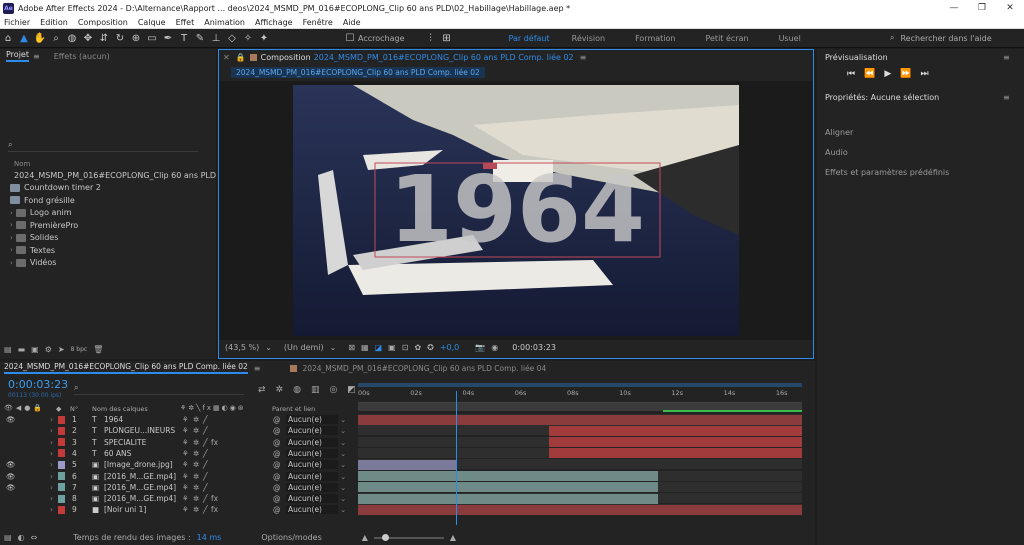  I want to click on switches-column-icons: ⚘✲╲fx▦◐◉⊛, so click(213, 408).